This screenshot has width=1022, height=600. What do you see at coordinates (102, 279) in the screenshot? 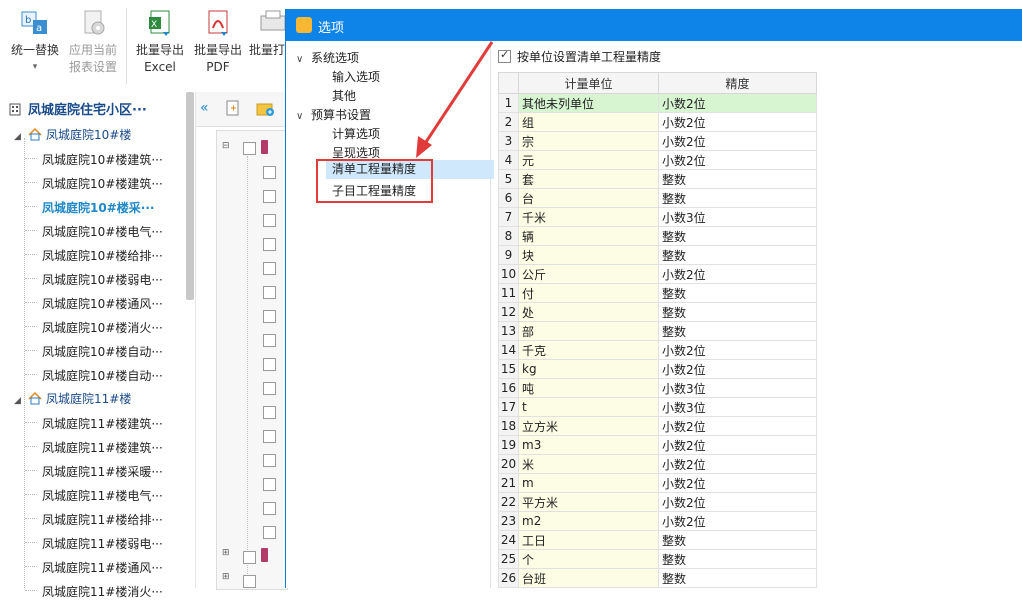
I see `tree-item: 凤城庭院10#楼弱电···` at bounding box center [102, 279].